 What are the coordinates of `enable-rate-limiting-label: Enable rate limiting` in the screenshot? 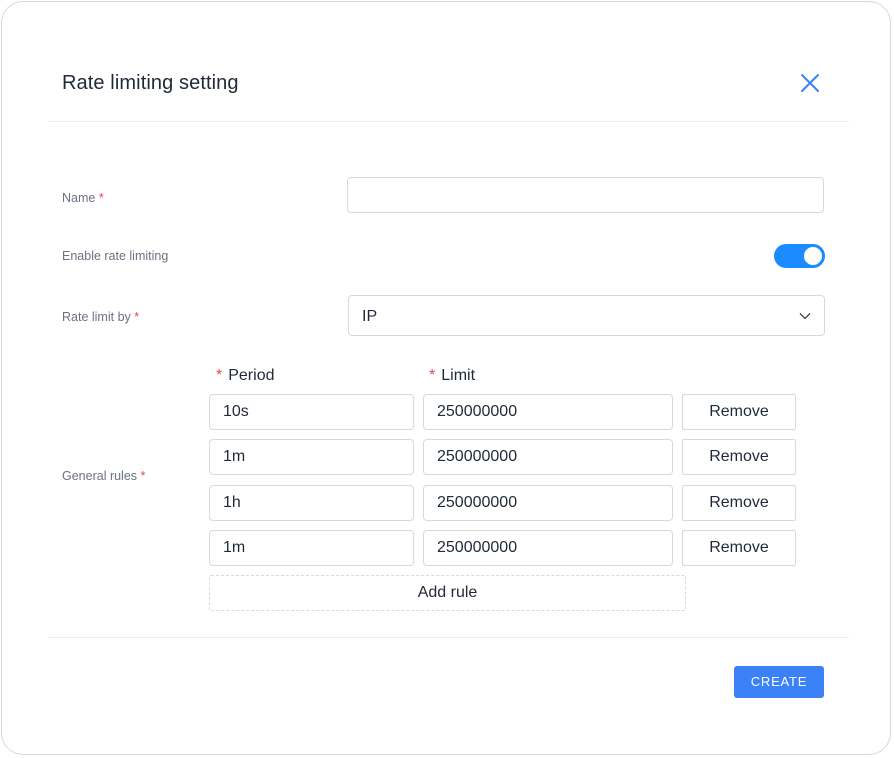 It's located at (115, 256).